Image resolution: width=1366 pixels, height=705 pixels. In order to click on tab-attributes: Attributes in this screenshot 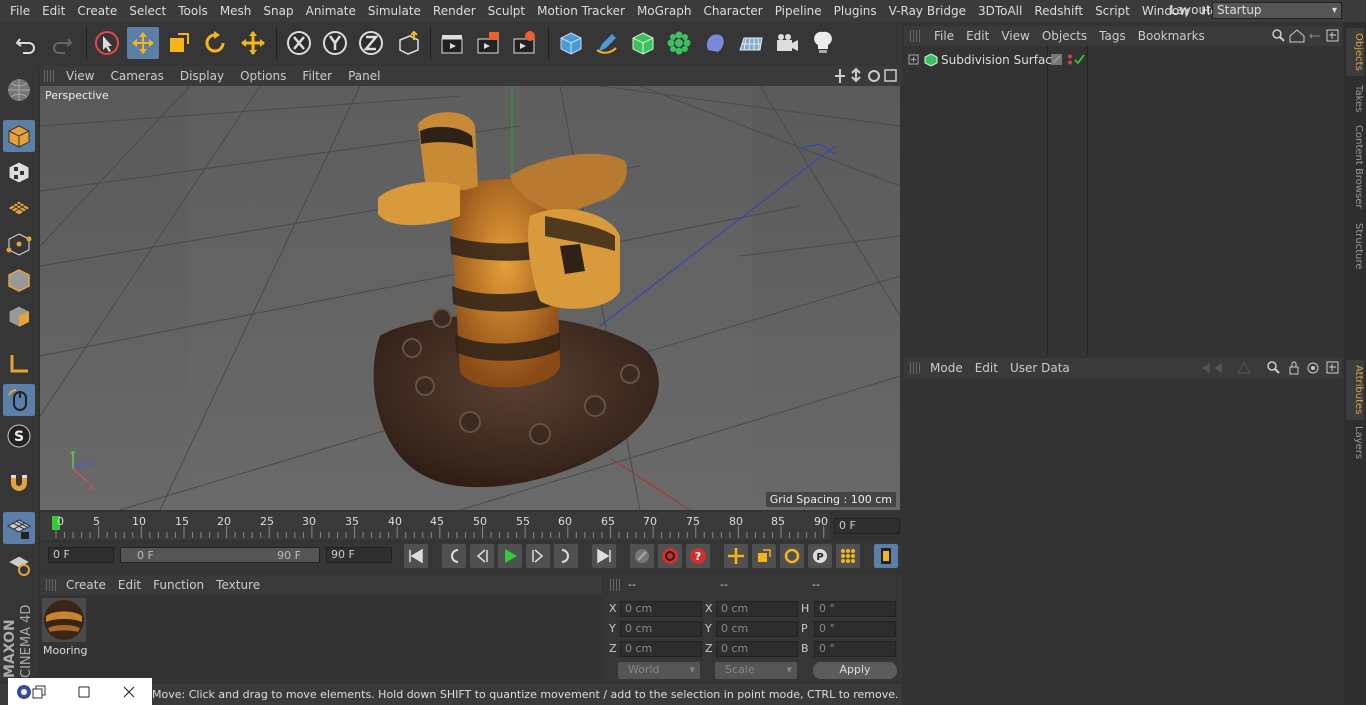, I will do `click(1355, 390)`.